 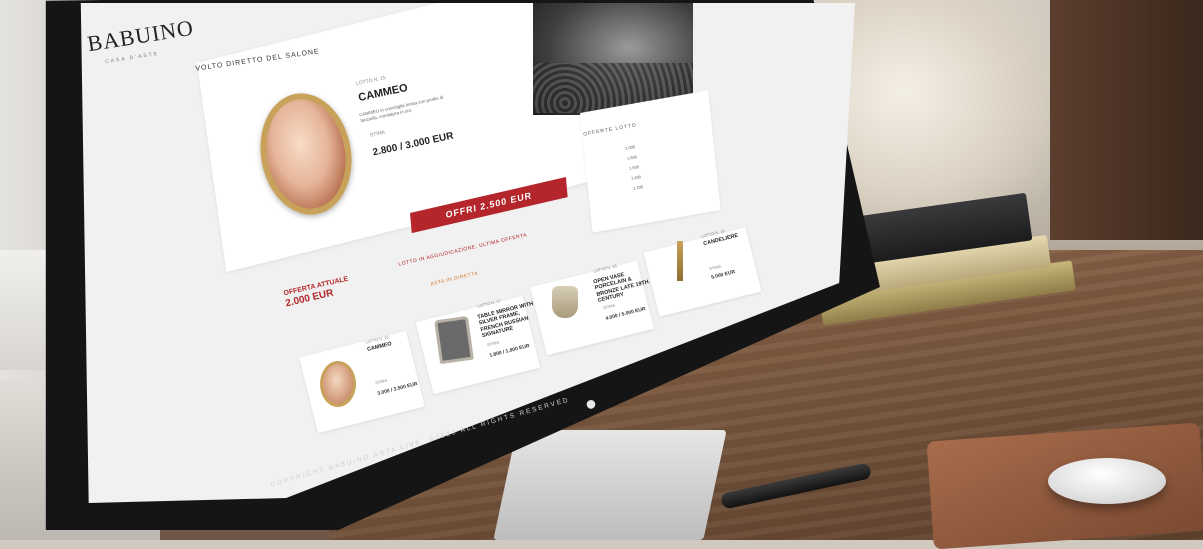 What do you see at coordinates (141, 36) in the screenshot?
I see `brand-logo: BABUINO` at bounding box center [141, 36].